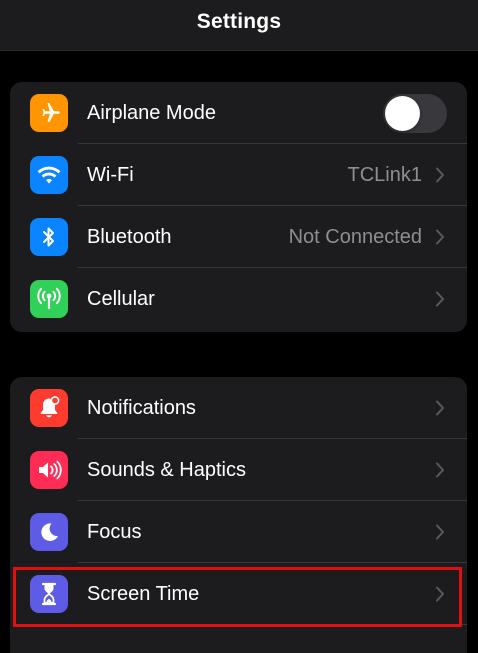  What do you see at coordinates (355, 237) in the screenshot?
I see `bluetooth-status-value: Not Connected` at bounding box center [355, 237].